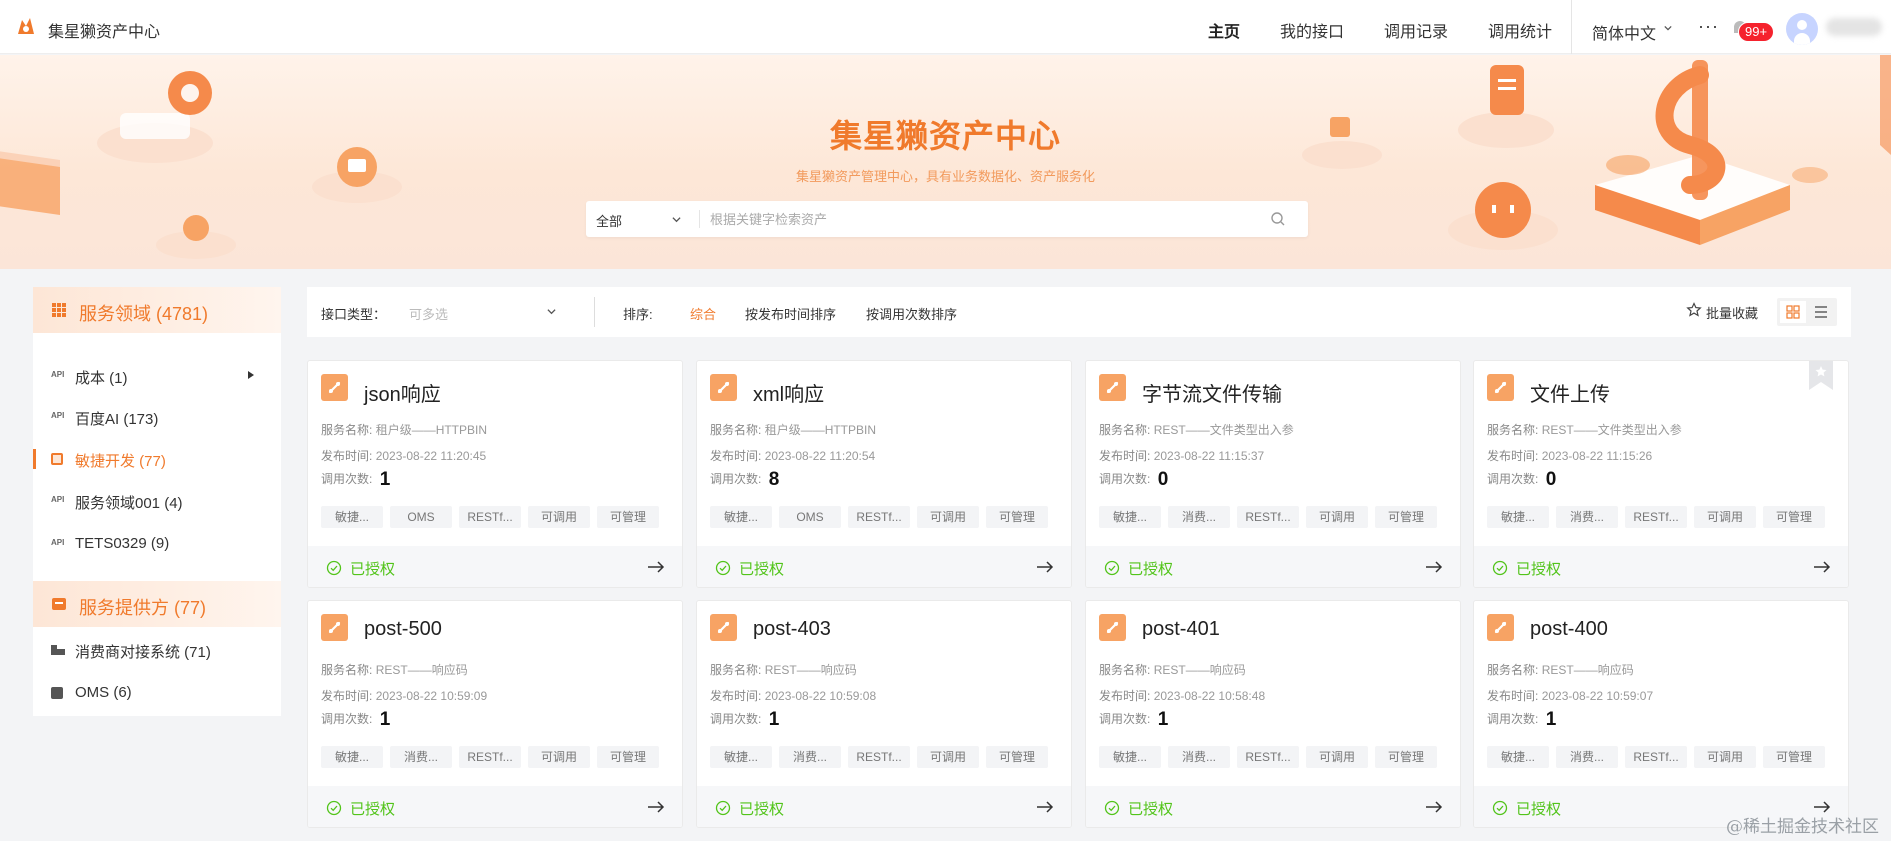 The width and height of the screenshot is (1891, 841). Describe the element at coordinates (1821, 375) in the screenshot. I see `bookmark-icon` at that location.